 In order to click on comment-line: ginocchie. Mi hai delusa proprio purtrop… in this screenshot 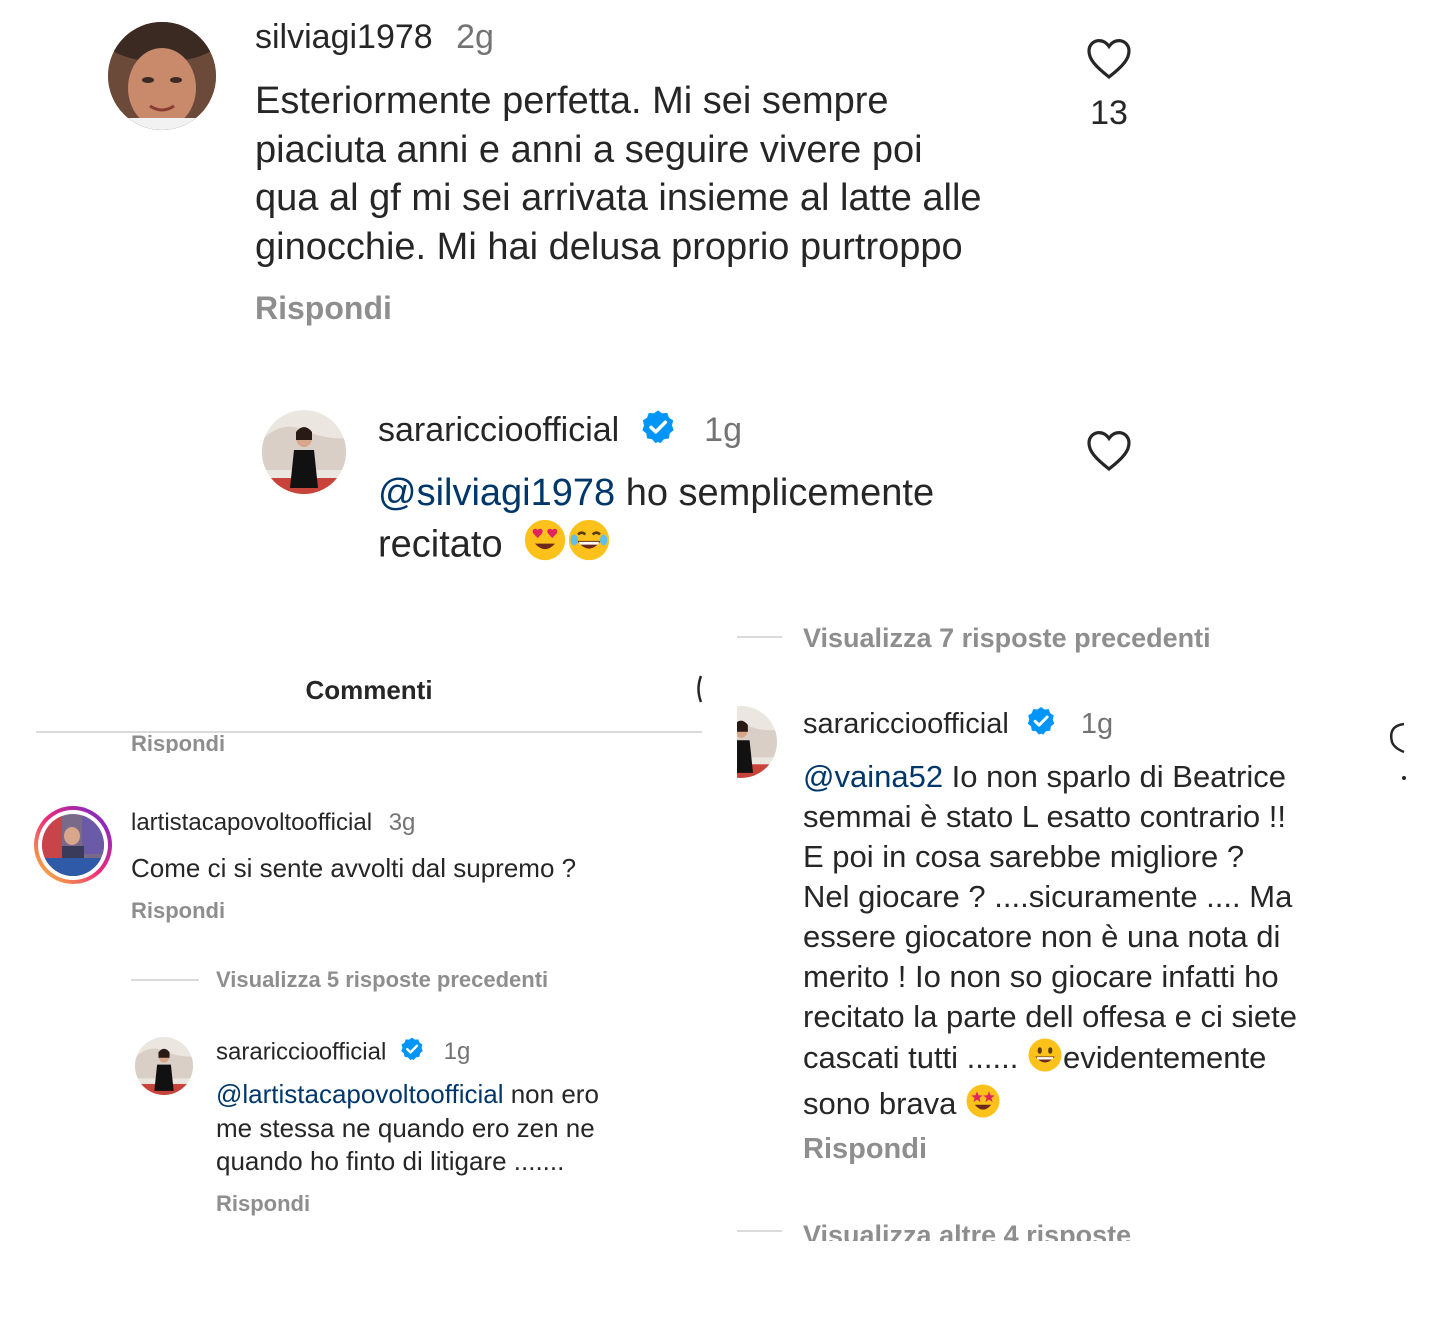, I will do `click(609, 246)`.